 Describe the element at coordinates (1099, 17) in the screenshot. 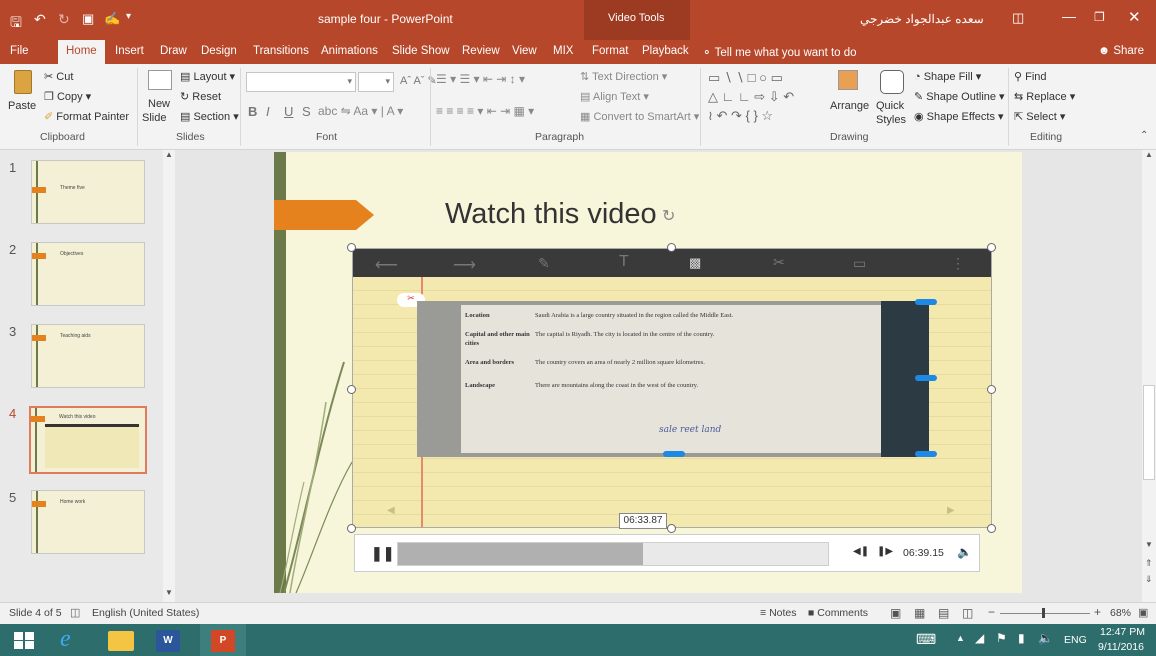

I see `restore-icon: ❐` at that location.